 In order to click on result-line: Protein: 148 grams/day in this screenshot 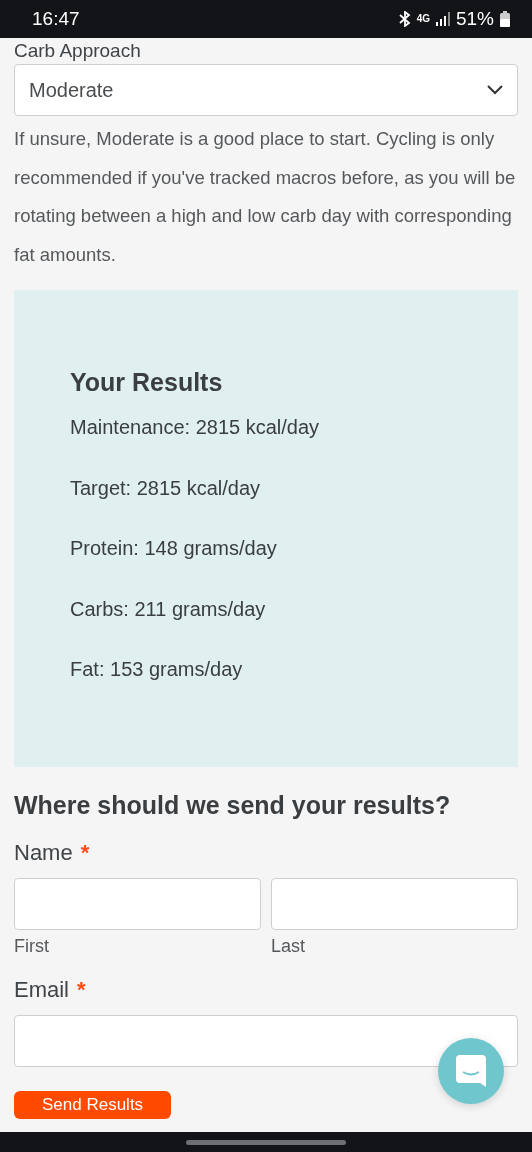, I will do `click(174, 548)`.